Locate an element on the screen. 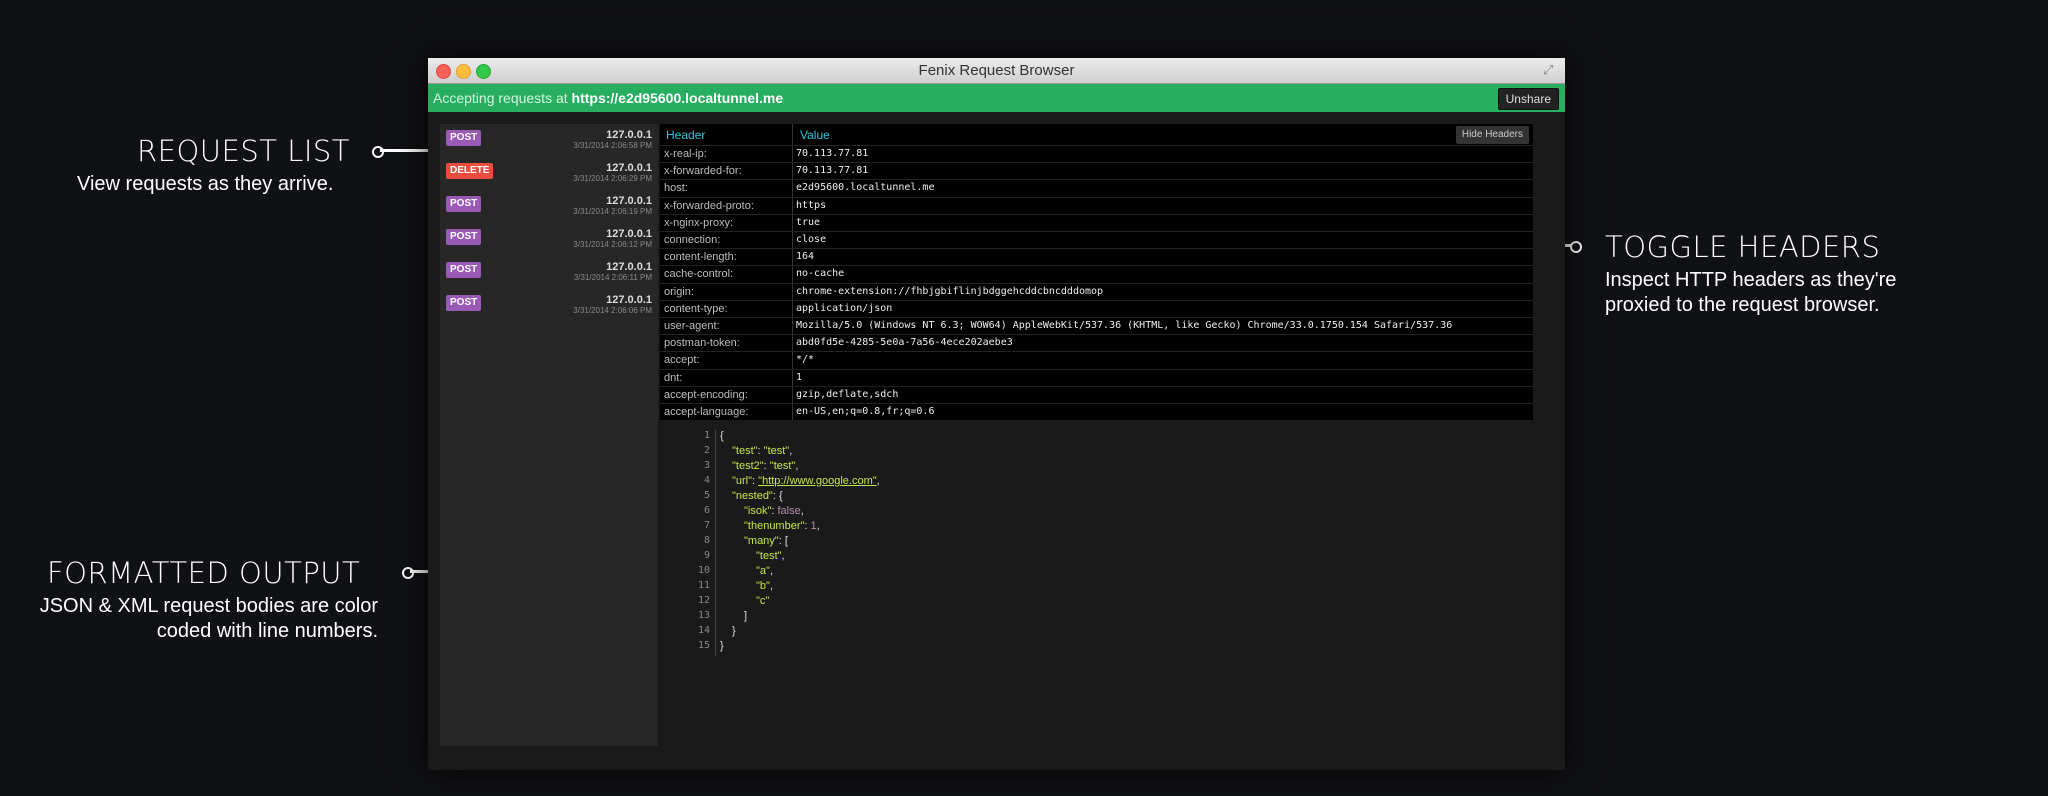 Image resolution: width=2048 pixels, height=796 pixels. header-value: e2d95600.localtunnel.me is located at coordinates (865, 188).